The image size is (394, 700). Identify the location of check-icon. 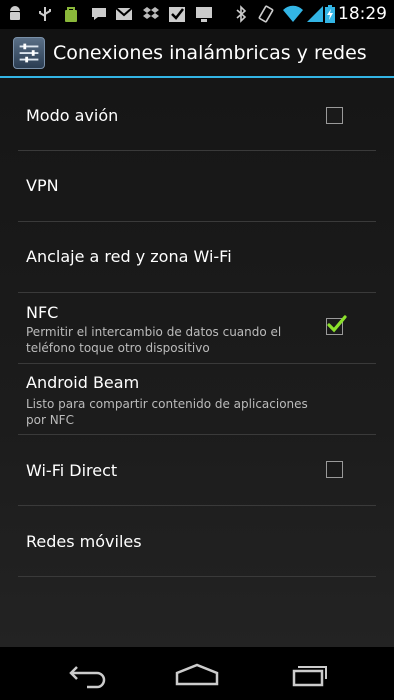
(177, 14).